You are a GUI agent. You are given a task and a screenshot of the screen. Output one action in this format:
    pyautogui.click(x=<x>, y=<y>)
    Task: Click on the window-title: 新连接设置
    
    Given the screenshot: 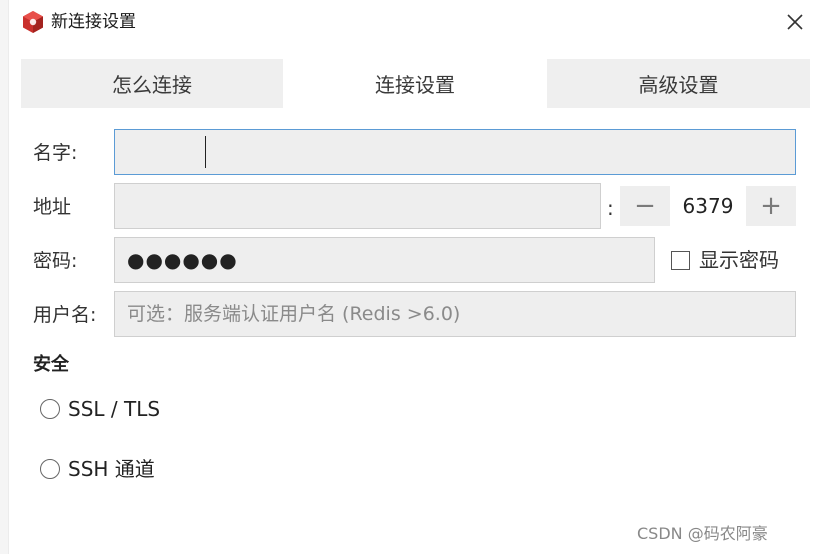 What is the action you would take?
    pyautogui.click(x=93, y=22)
    